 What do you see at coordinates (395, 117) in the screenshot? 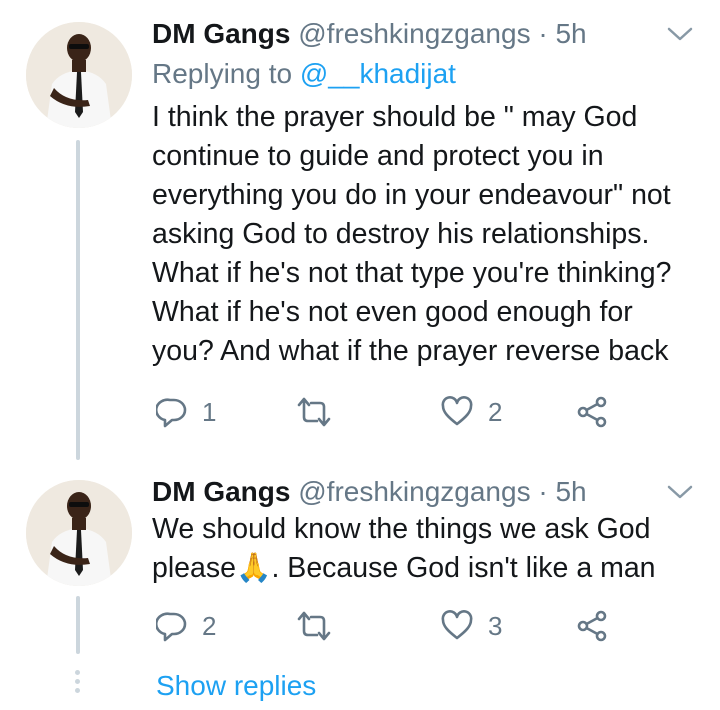
I see `tweet-text-line: I think the prayer should be " may God` at bounding box center [395, 117].